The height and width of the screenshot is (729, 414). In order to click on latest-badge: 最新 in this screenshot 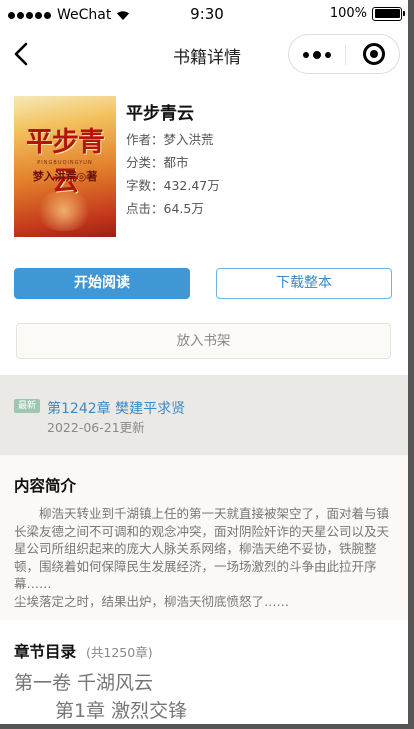, I will do `click(27, 406)`.